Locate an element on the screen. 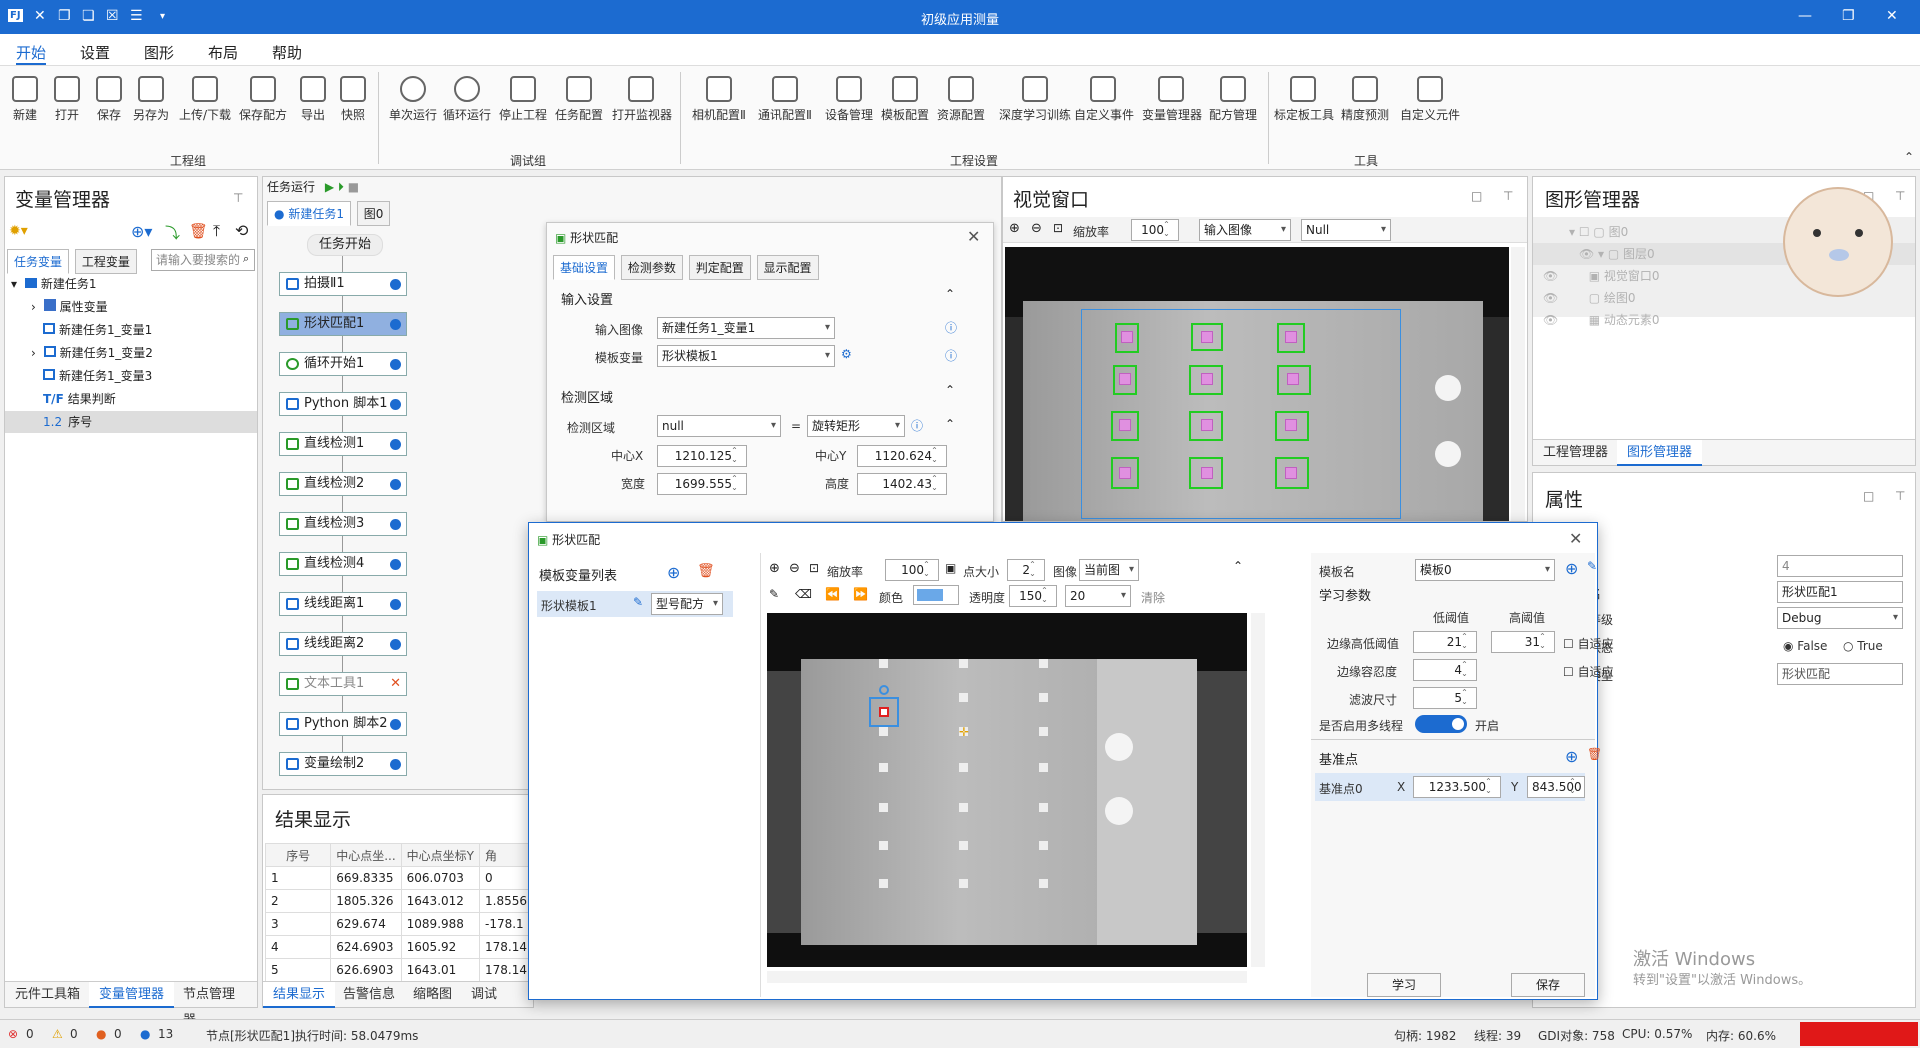 This screenshot has height=1048, width=1920. center-x-spinner: 1210.125 is located at coordinates (702, 456).